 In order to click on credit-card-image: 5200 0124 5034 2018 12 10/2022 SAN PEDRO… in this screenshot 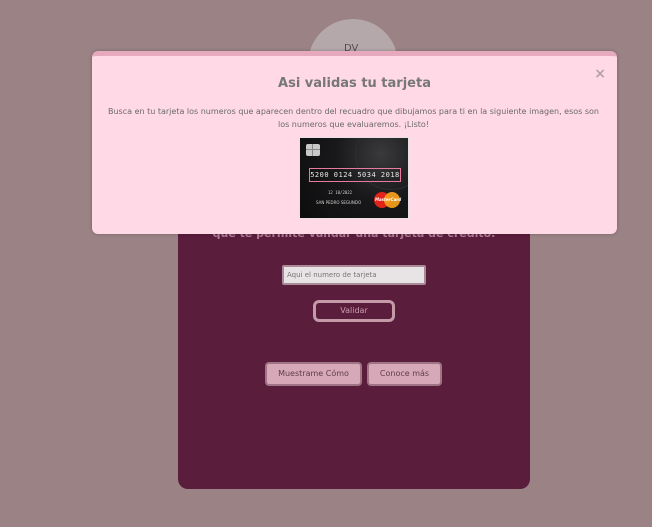, I will do `click(354, 178)`.